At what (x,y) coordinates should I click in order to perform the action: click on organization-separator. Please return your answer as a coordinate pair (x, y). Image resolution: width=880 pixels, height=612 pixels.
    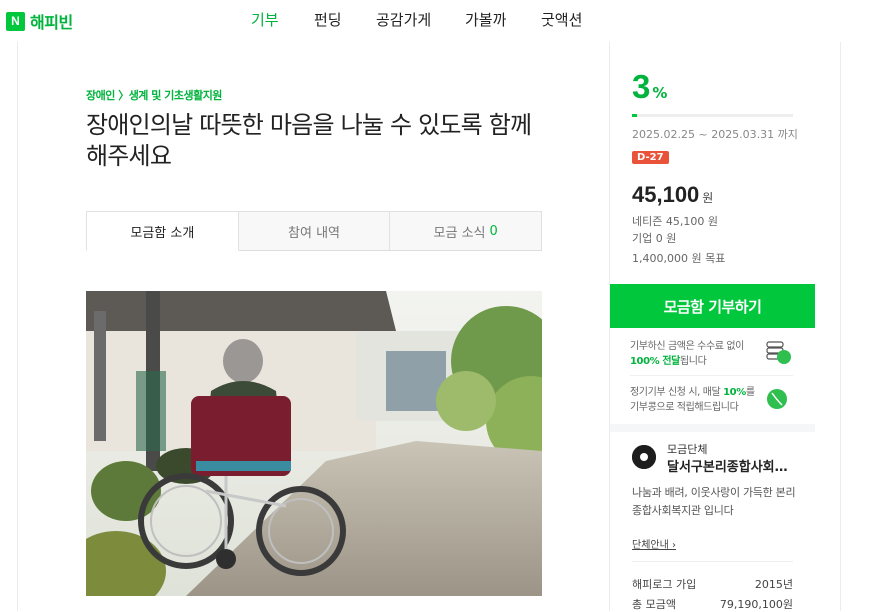
    Looking at the image, I should click on (712, 561).